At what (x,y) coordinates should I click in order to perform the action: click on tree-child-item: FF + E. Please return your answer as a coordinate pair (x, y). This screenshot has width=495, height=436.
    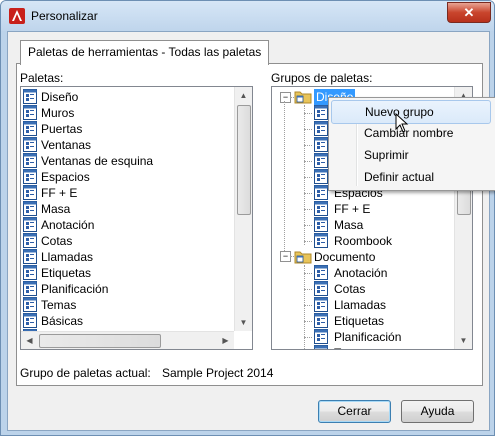
    Looking at the image, I should click on (352, 209).